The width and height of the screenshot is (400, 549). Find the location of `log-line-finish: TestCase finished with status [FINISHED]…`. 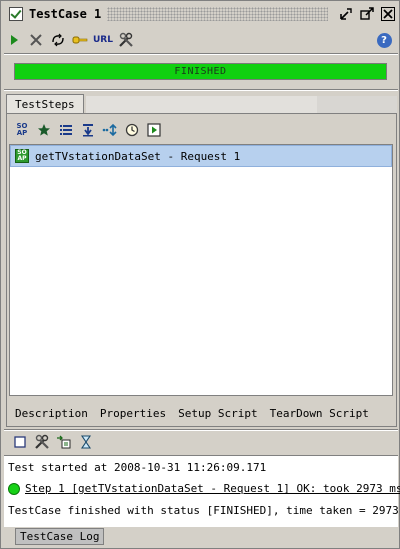

log-line-finish: TestCase finished with status [FINISHED]… is located at coordinates (203, 510).